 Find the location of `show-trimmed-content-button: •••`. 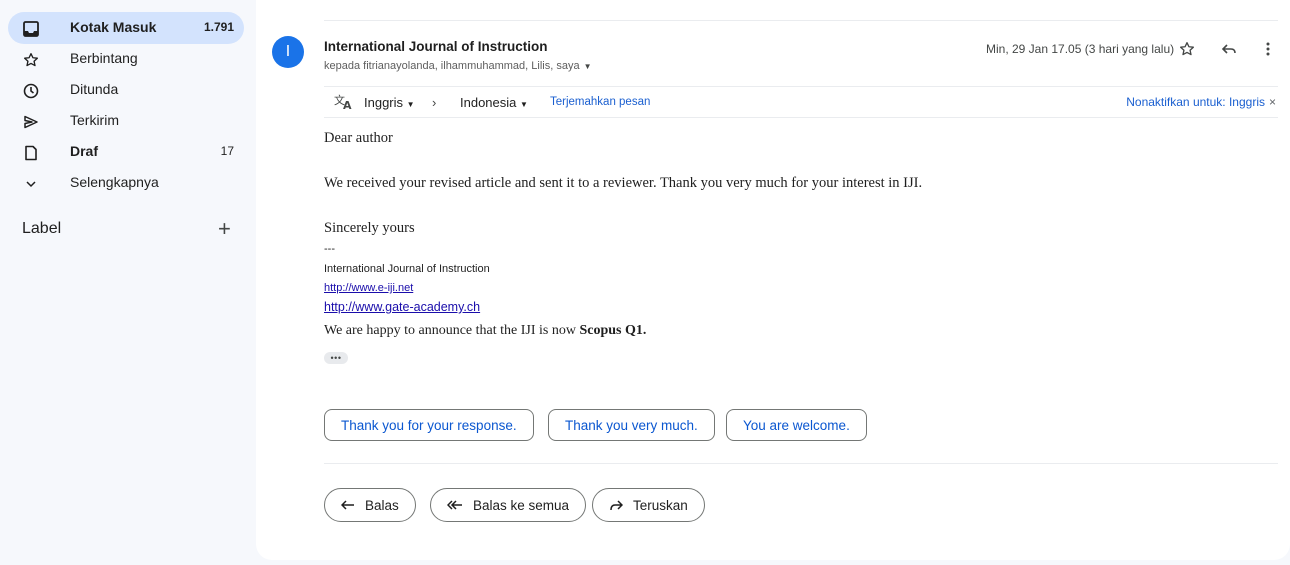

show-trimmed-content-button: ••• is located at coordinates (336, 358).